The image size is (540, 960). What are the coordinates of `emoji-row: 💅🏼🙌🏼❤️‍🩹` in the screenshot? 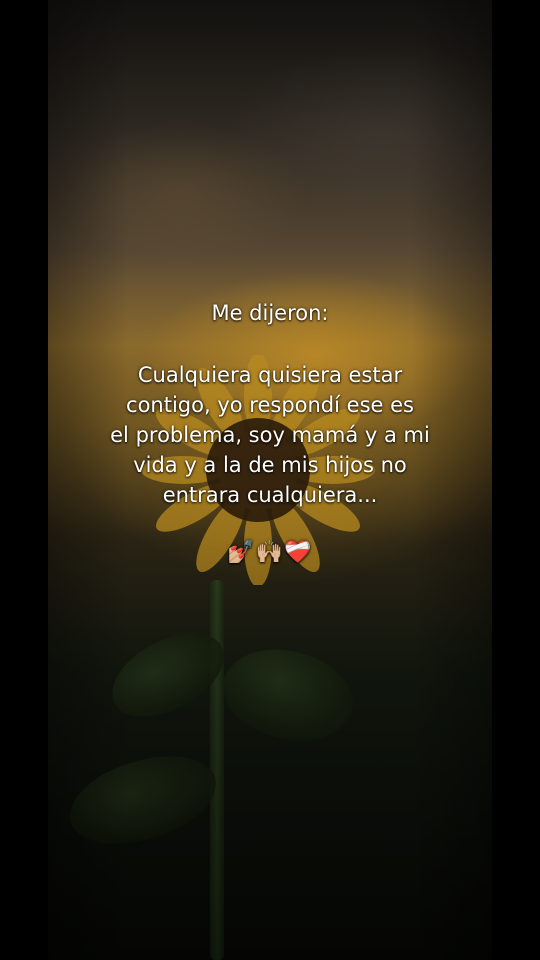 It's located at (270, 552).